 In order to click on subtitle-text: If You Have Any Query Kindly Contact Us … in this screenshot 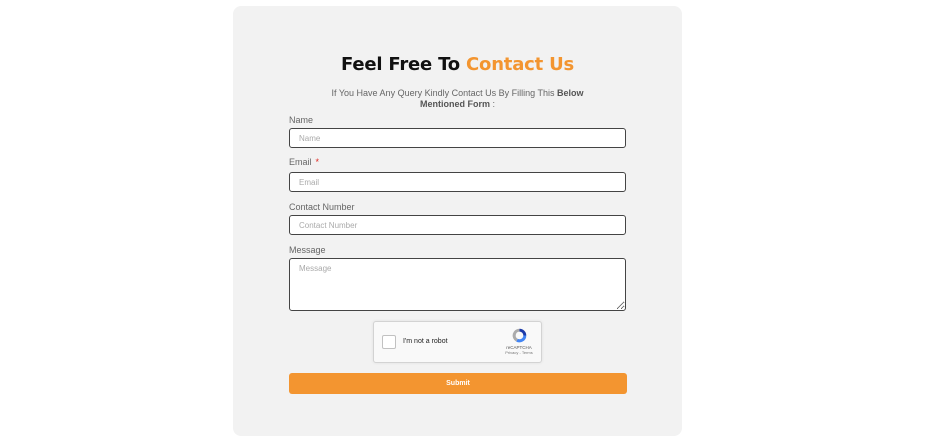, I will do `click(444, 93)`.